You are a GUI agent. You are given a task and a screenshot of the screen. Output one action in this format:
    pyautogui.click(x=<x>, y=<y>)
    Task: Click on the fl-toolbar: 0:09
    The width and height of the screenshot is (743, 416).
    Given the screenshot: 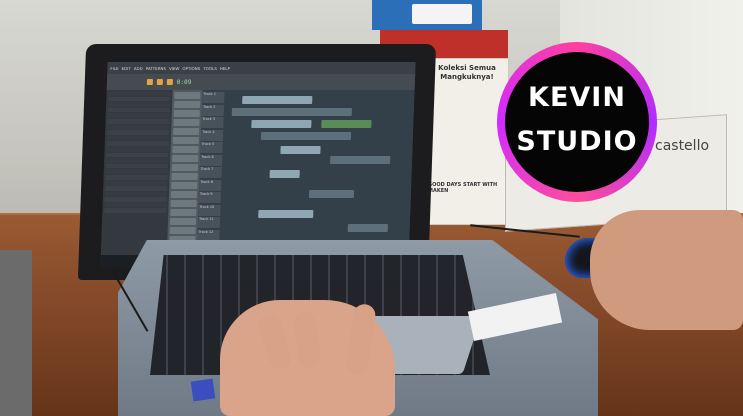 What is the action you would take?
    pyautogui.click(x=261, y=82)
    